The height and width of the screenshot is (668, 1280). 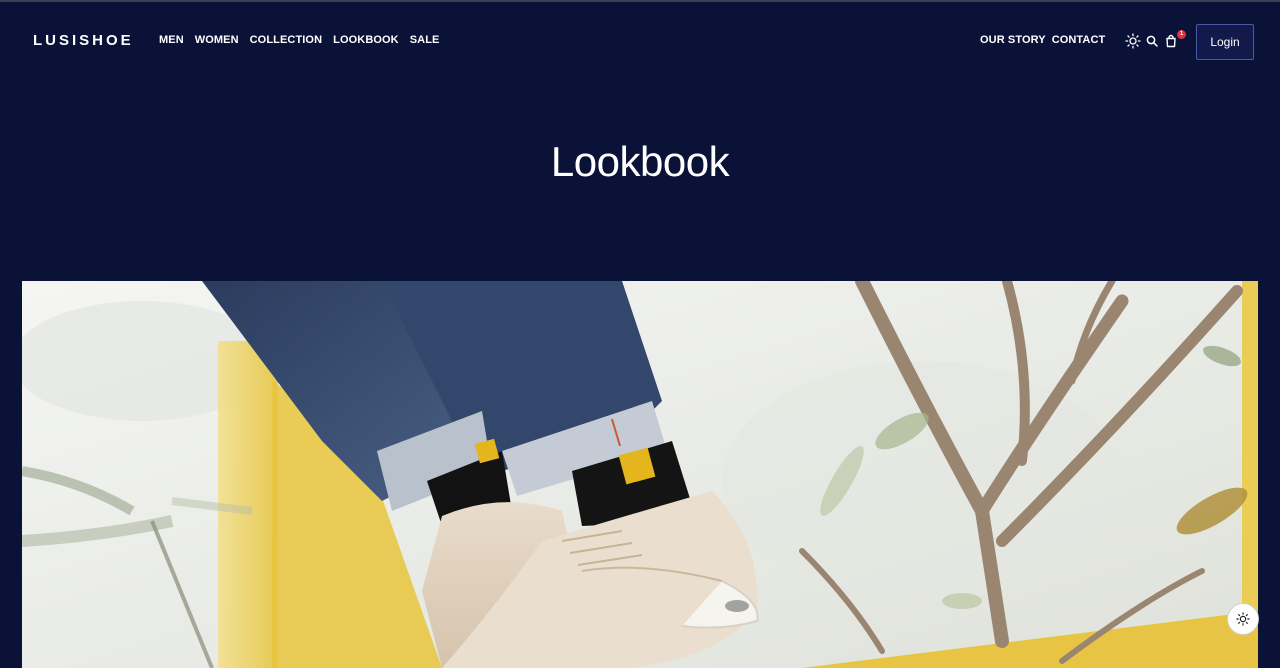 What do you see at coordinates (217, 40) in the screenshot?
I see `nav-women: WOMEN` at bounding box center [217, 40].